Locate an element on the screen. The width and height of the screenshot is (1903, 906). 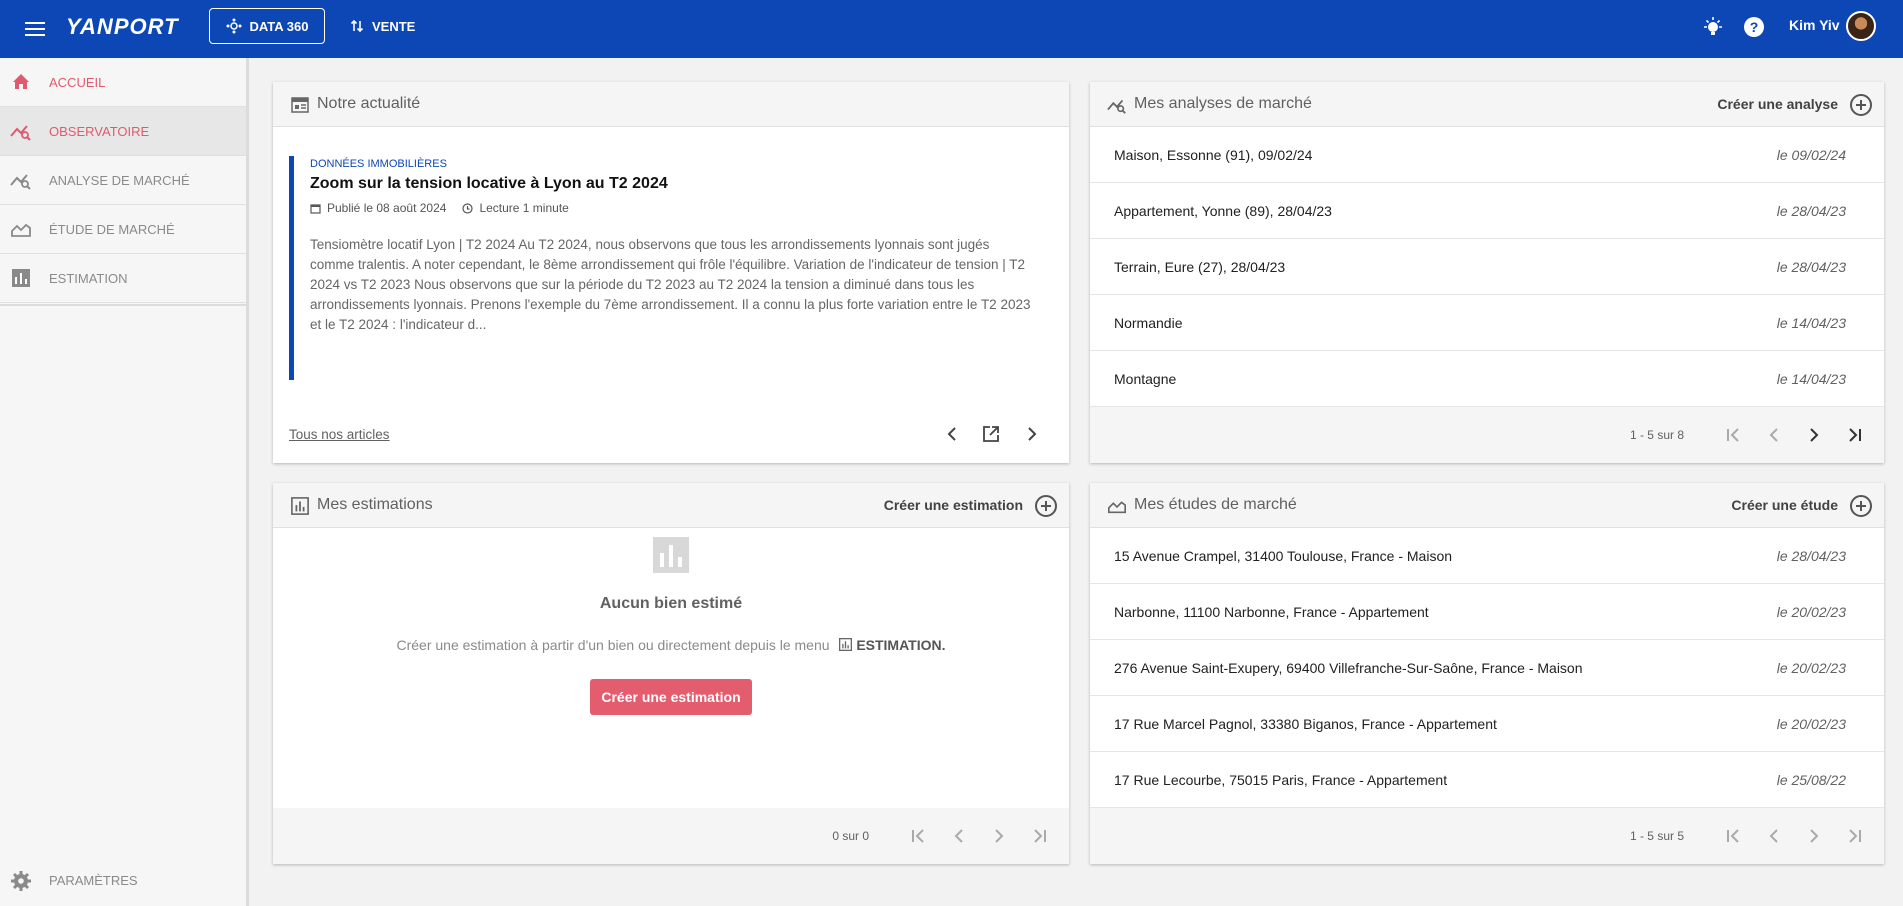
data360-button: DATA 360 is located at coordinates (267, 26).